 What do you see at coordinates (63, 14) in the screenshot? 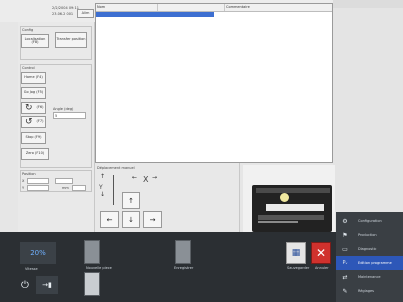
I see `header-info-line2: 23.06.2 001` at bounding box center [63, 14].